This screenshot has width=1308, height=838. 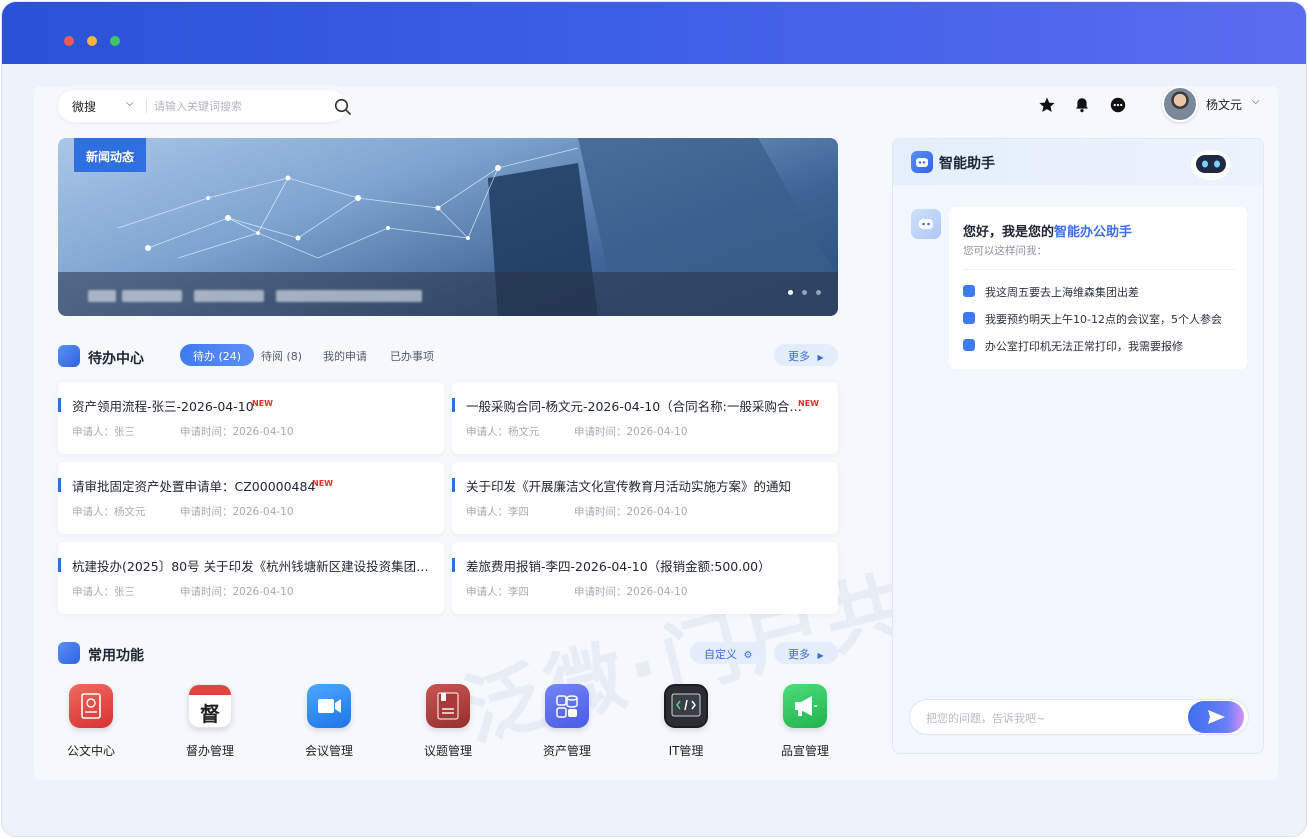 What do you see at coordinates (926, 224) in the screenshot?
I see `assistant-avatar-icon` at bounding box center [926, 224].